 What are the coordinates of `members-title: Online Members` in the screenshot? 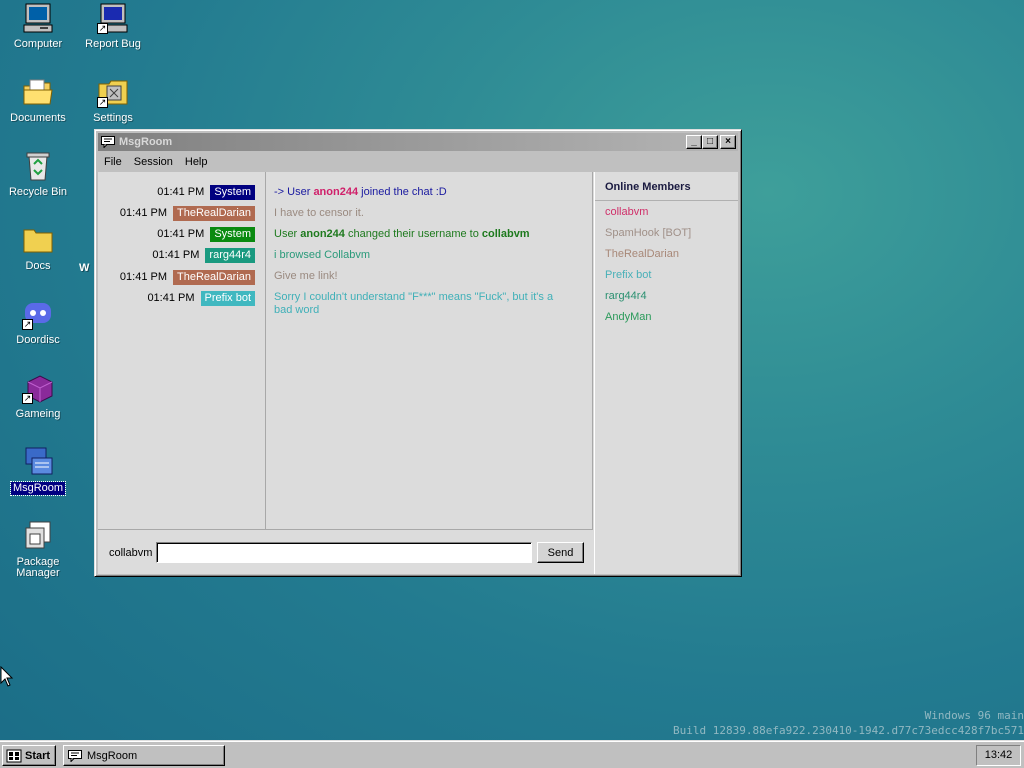 It's located at (666, 186).